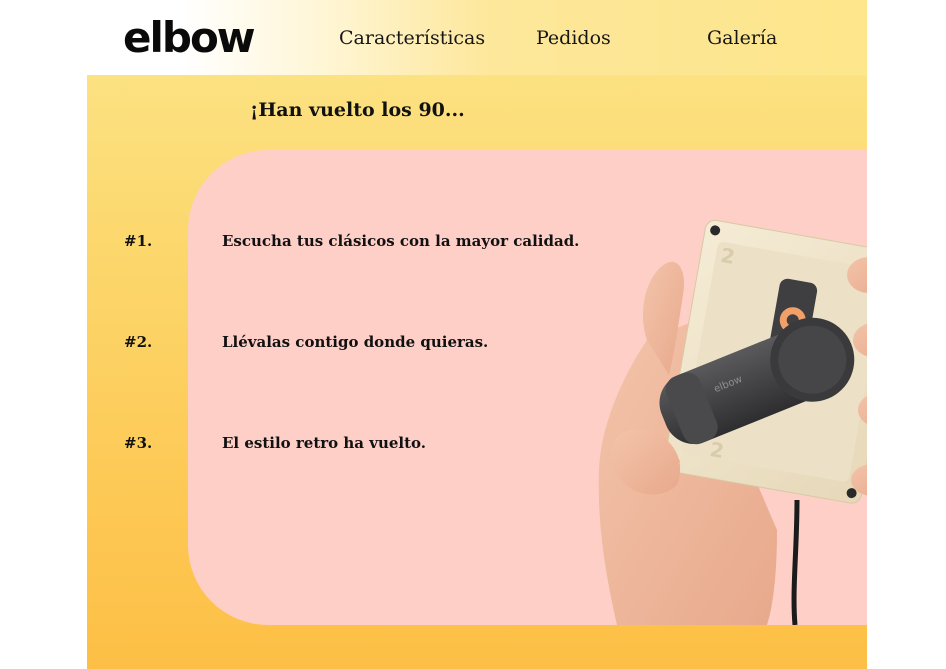  Describe the element at coordinates (573, 38) in the screenshot. I see `nav-link-pedidos: Pedidos` at that location.